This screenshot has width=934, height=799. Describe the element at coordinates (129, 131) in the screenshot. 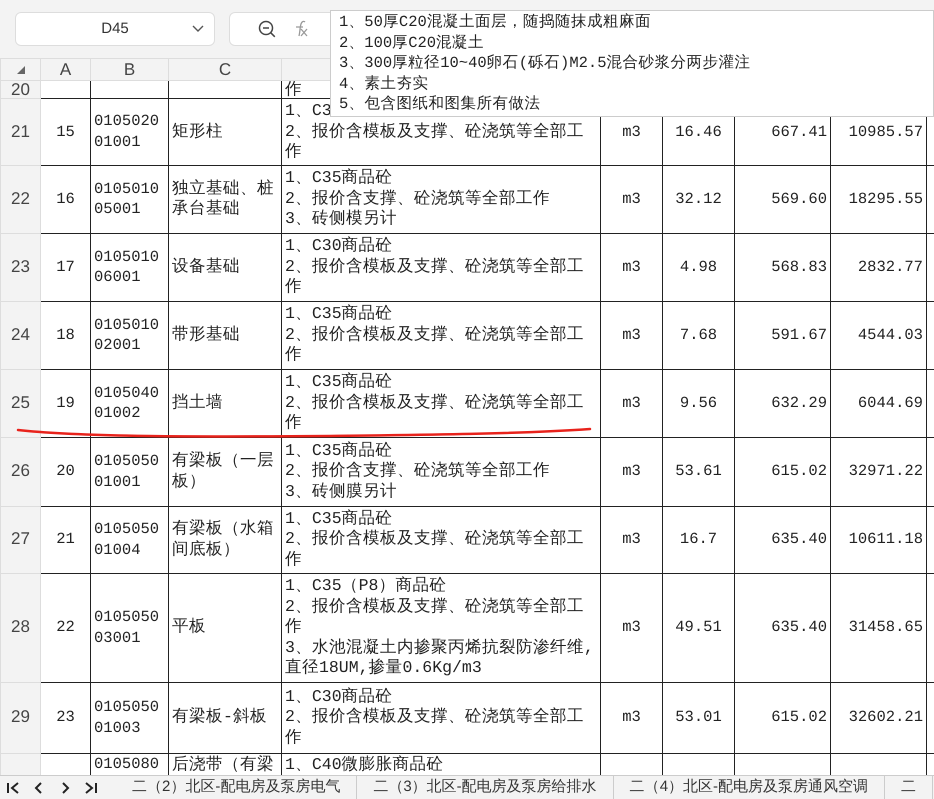

I see `table-cell: 010502001001` at that location.